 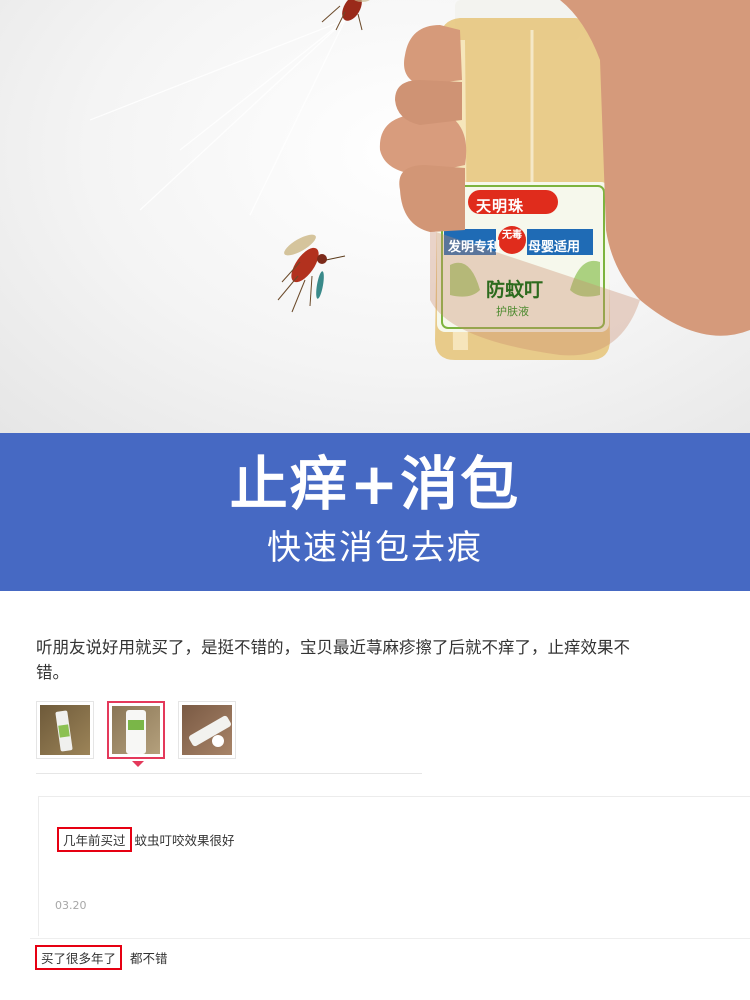 I want to click on append-review-line: 几年前买过 蚊虫叮咬效果很好, so click(x=146, y=839).